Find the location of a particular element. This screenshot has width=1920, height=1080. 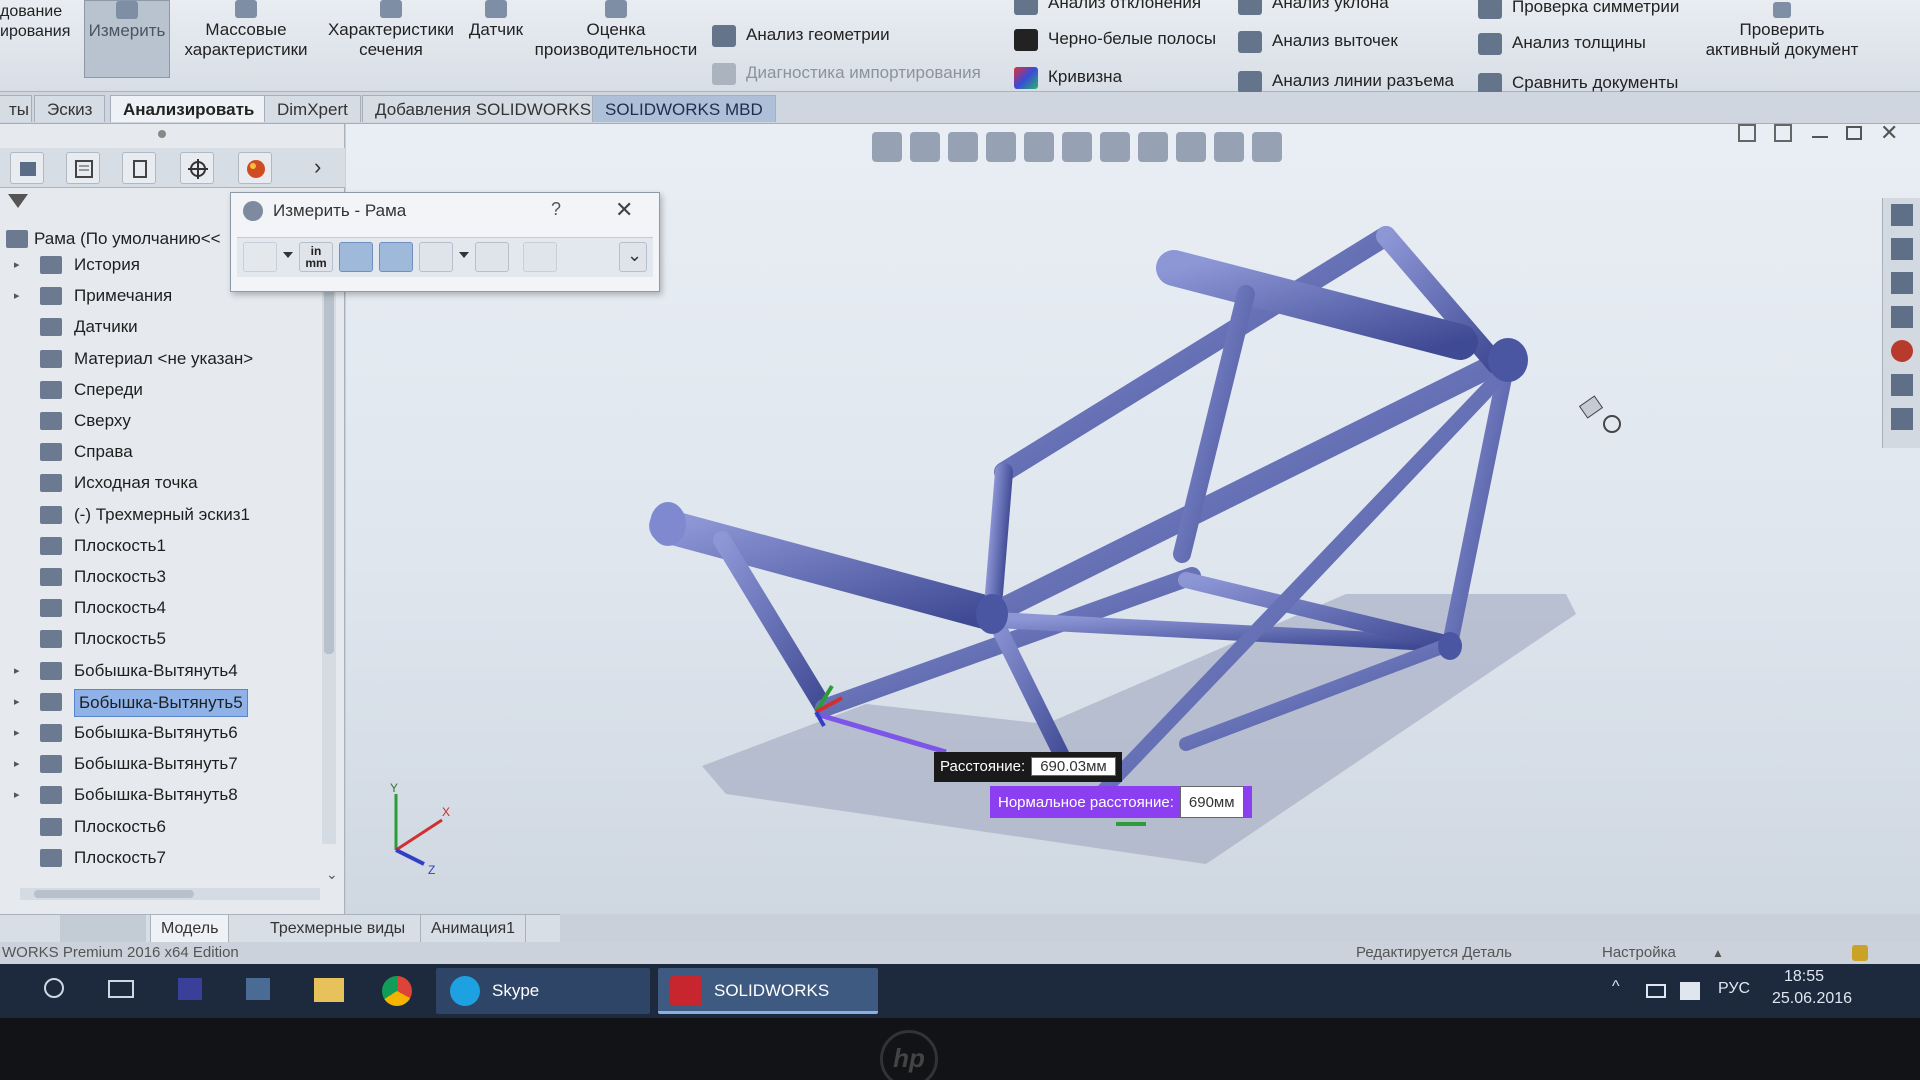

tree-item: ▸ Бобышка-Вытянуть7 is located at coordinates (165, 764).